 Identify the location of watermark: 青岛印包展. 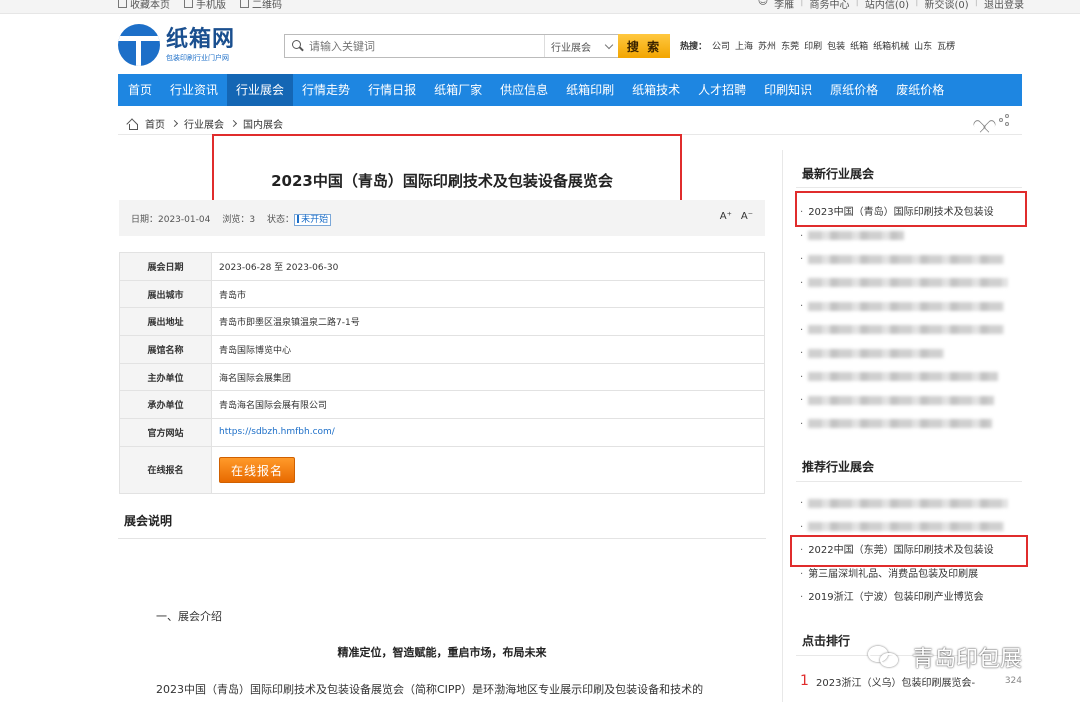
(944, 657).